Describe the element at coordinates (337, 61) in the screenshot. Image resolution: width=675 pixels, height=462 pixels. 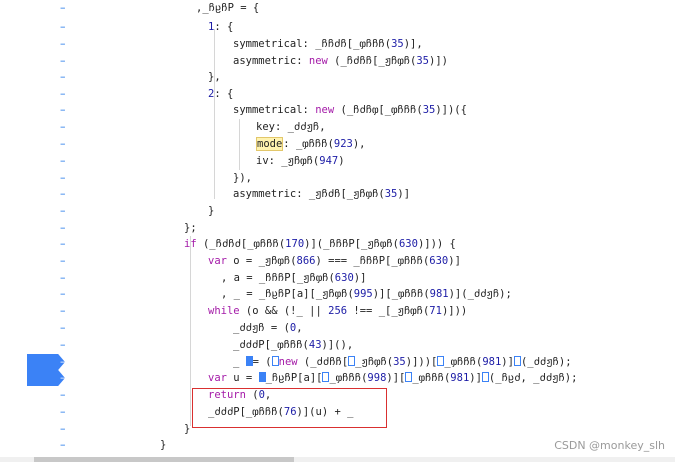
I see `code-line: – asymmetric: new (_ჩძჩჩ[_ჟჩჶჩ(35)])` at that location.